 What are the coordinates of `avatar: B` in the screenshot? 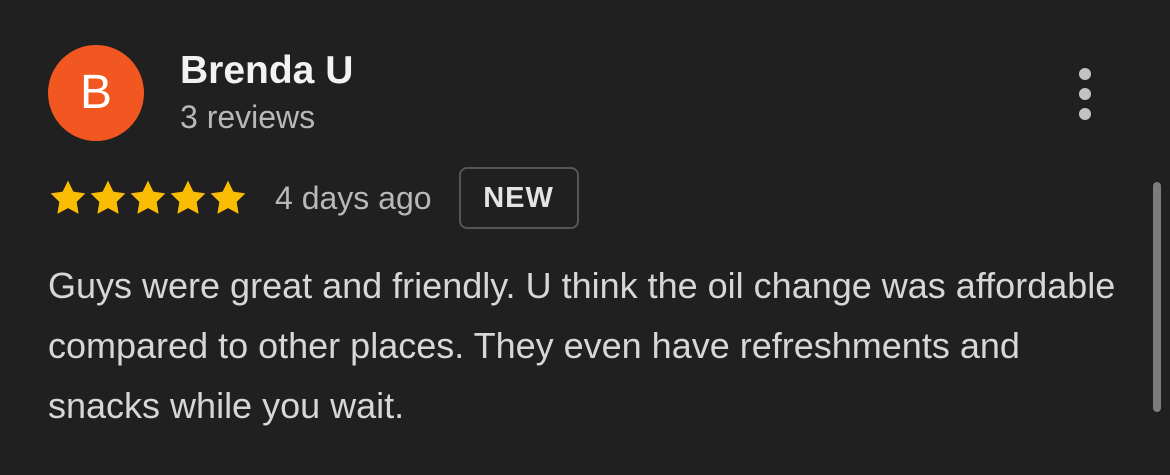 It's located at (96, 93).